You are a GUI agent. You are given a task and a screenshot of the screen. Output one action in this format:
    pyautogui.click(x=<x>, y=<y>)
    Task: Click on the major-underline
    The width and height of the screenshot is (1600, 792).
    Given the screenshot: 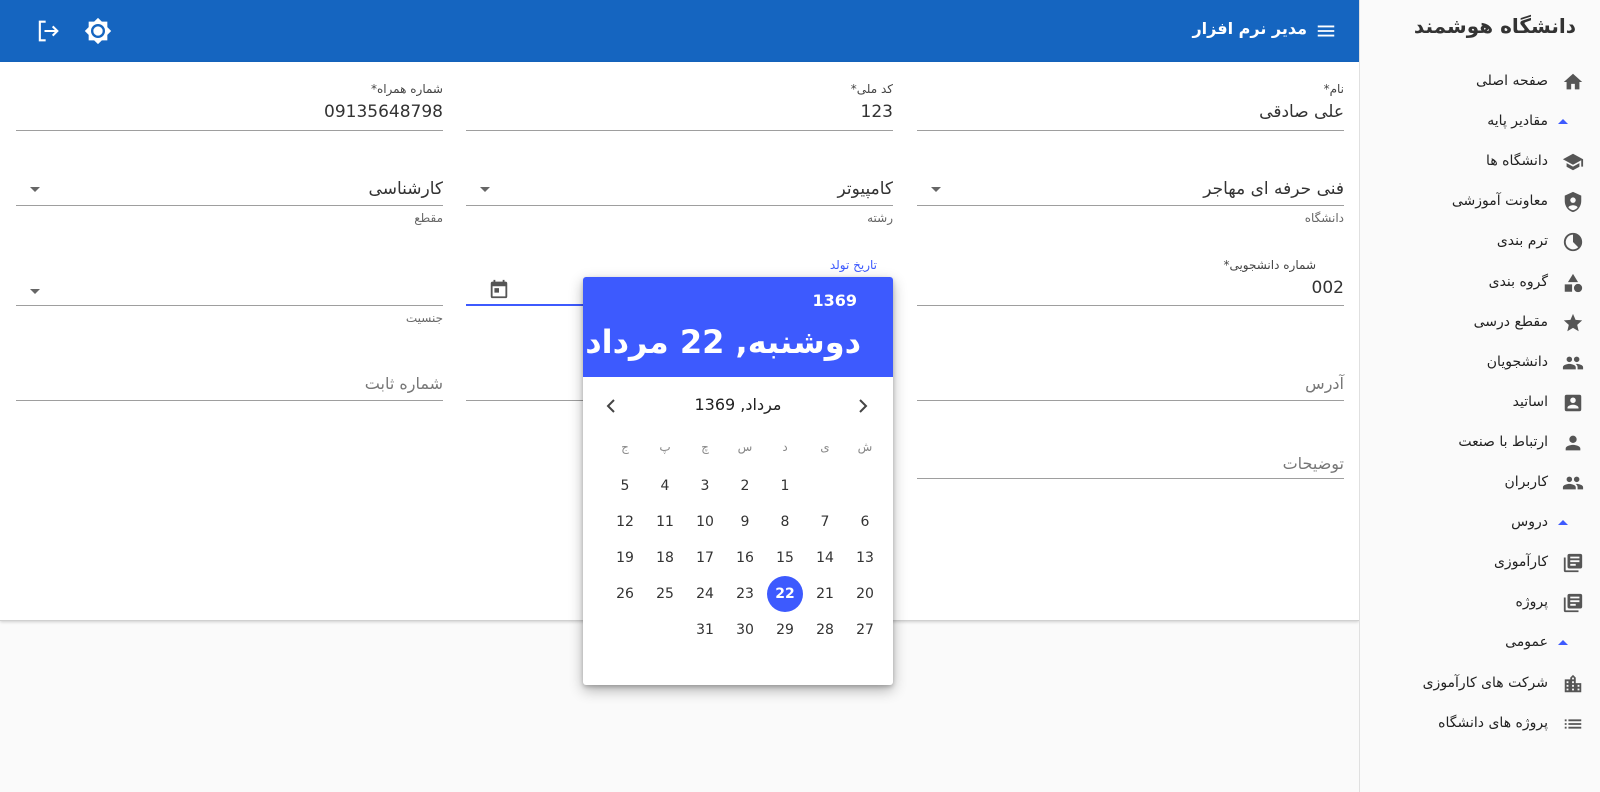 What is the action you would take?
    pyautogui.click(x=679, y=205)
    